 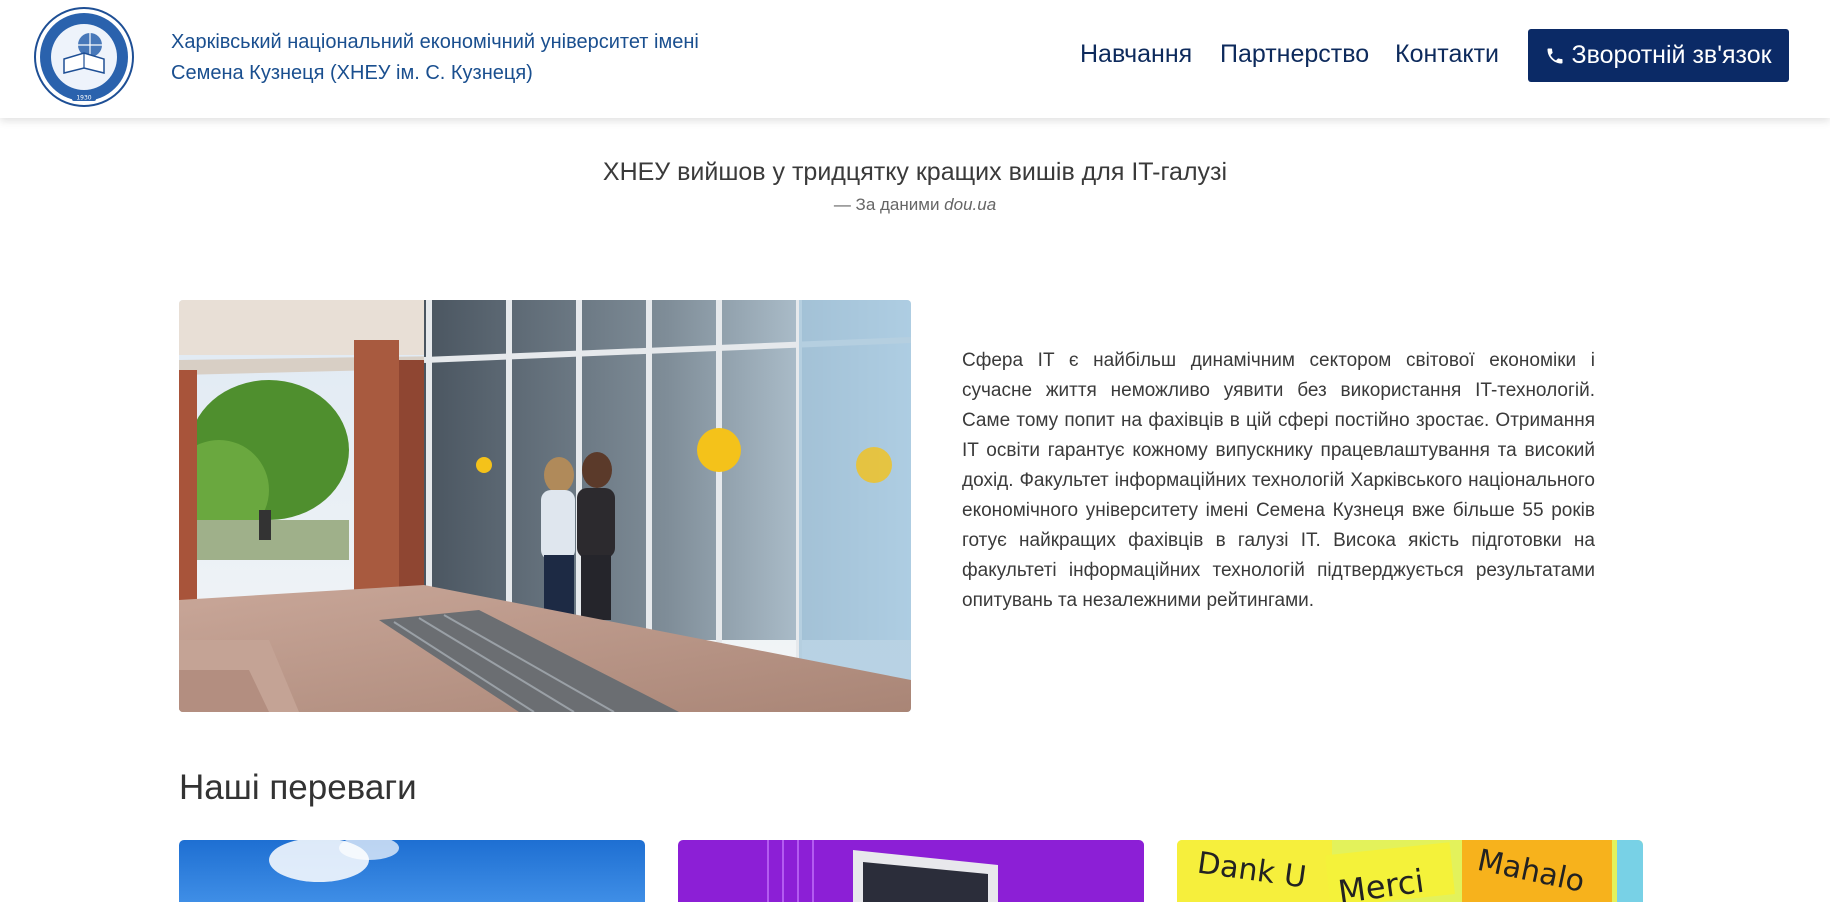 I want to click on phone-icon, so click(x=1555, y=55).